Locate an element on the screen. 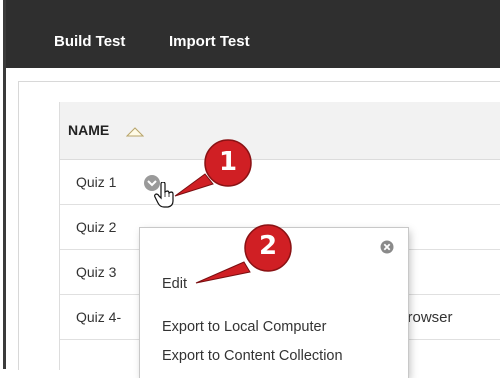  menu-item-export-collection: Export to Content Collection is located at coordinates (252, 356).